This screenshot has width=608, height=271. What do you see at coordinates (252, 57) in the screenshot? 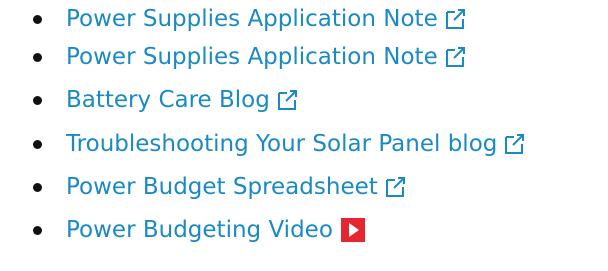
I see `power-supplies-app-note-link-2: Power Supplies Application Note` at bounding box center [252, 57].